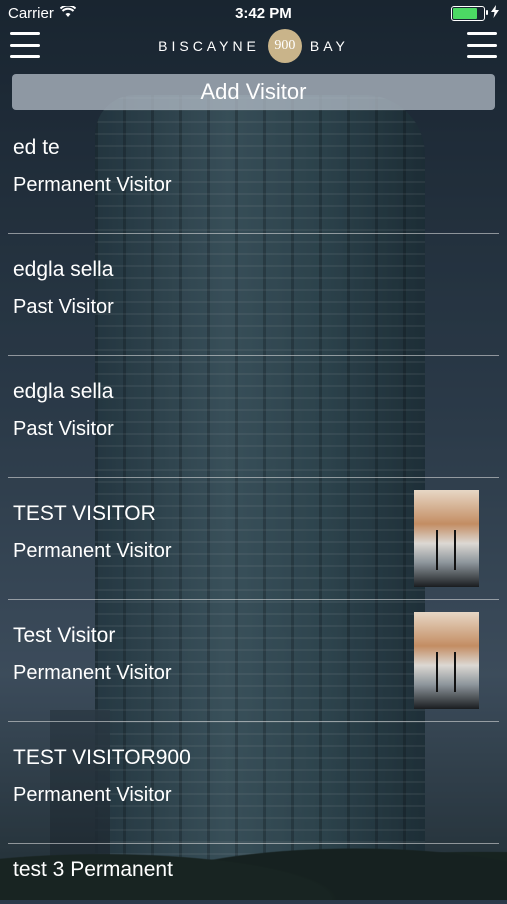 This screenshot has height=904, width=507. I want to click on battery-icon, so click(469, 13).